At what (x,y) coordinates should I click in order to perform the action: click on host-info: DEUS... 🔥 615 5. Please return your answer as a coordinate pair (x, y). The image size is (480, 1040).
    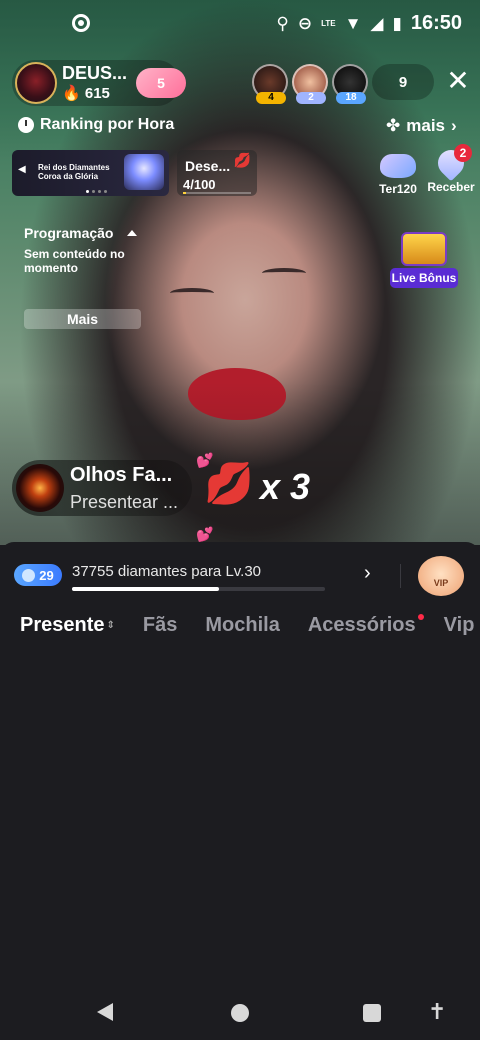
    Looking at the image, I should click on (99, 83).